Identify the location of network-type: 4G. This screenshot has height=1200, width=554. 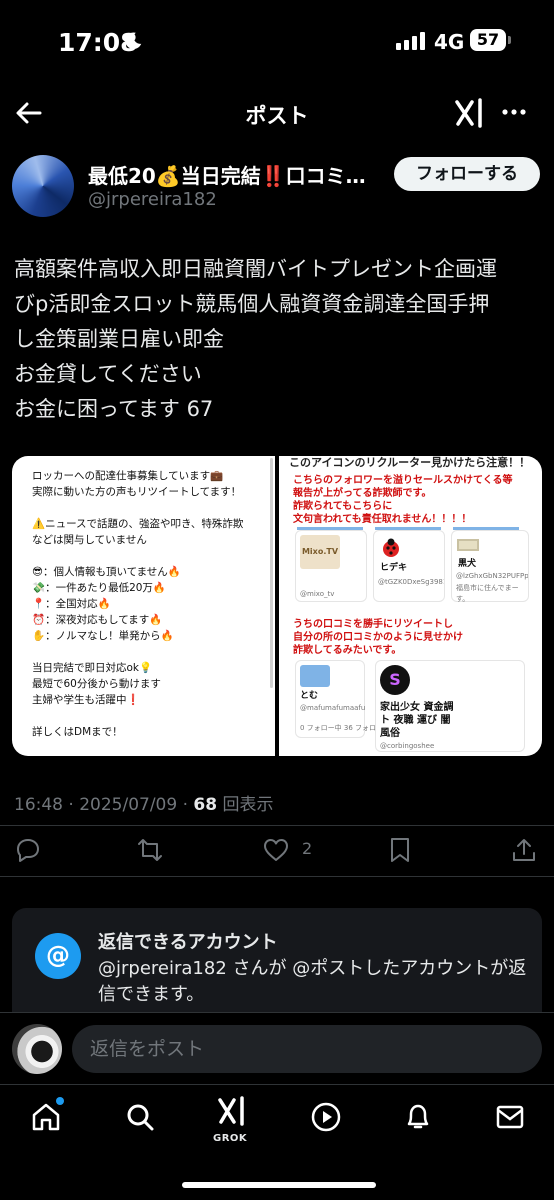
(449, 42).